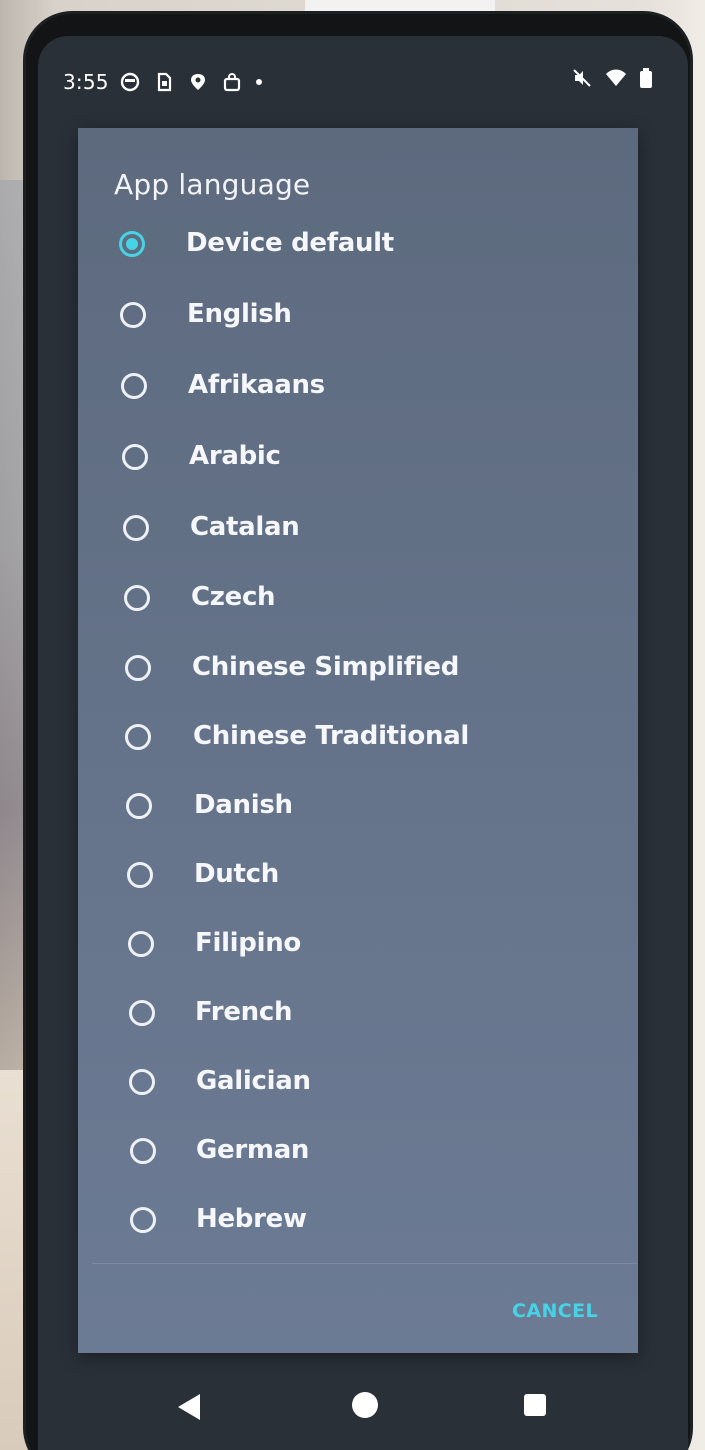 This screenshot has height=1450, width=705. I want to click on status-bar: 3:55, so click(363, 84).